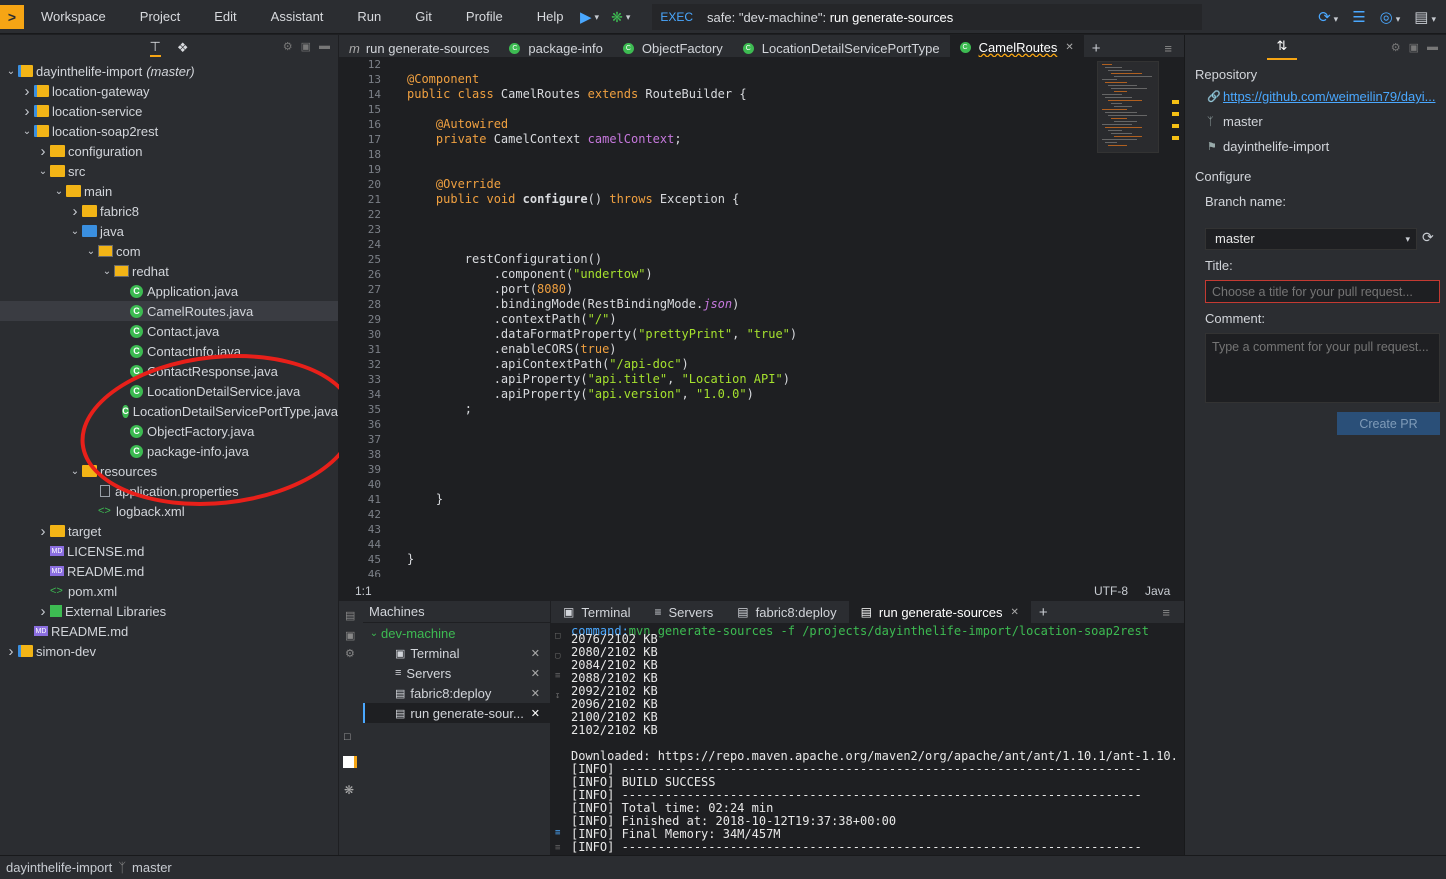 The height and width of the screenshot is (879, 1446). I want to click on list-icon: ☰, so click(1358, 17).